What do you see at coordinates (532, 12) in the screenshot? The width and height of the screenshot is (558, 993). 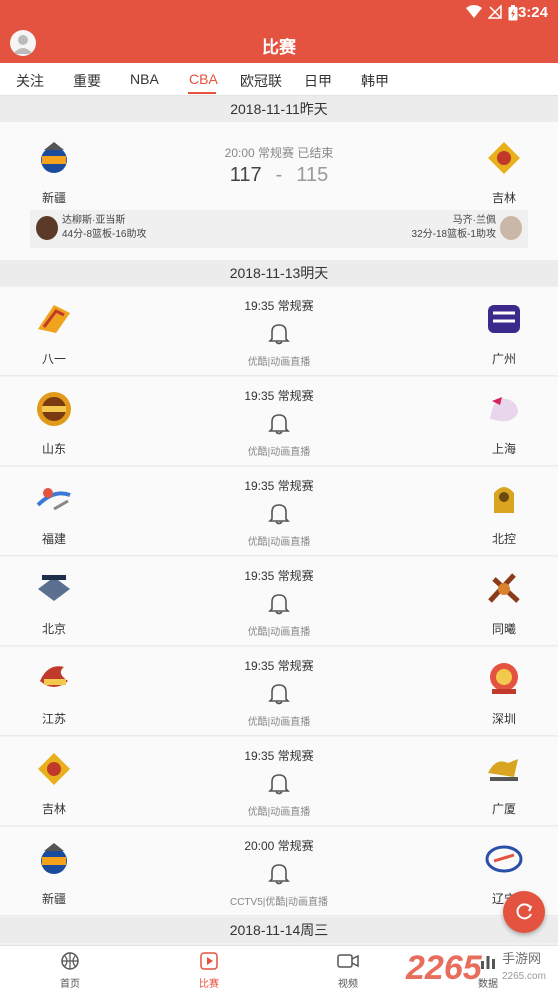 I see `status-time: 3:24` at bounding box center [532, 12].